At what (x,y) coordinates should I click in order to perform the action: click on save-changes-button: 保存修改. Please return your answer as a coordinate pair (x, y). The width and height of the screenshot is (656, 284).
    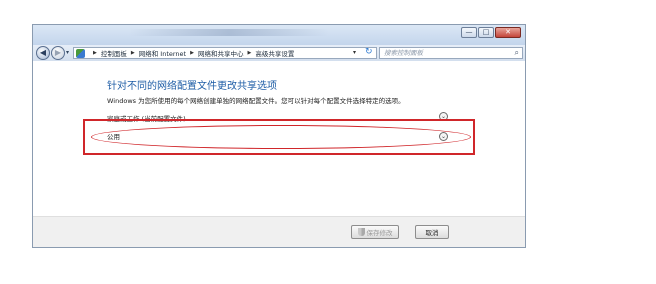
    Looking at the image, I should click on (375, 232).